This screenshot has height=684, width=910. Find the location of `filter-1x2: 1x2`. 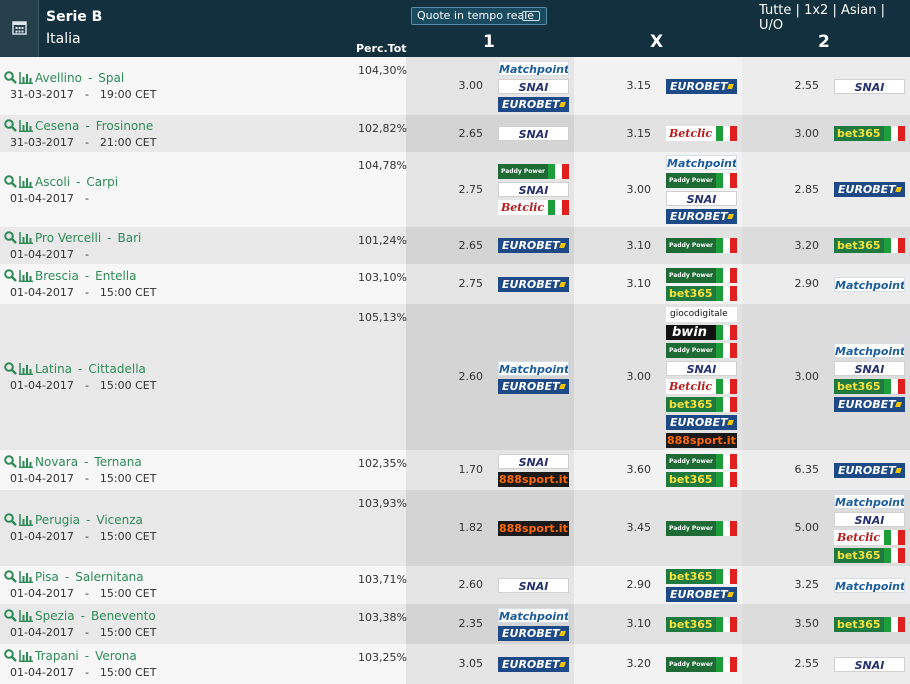

filter-1x2: 1x2 is located at coordinates (816, 10).